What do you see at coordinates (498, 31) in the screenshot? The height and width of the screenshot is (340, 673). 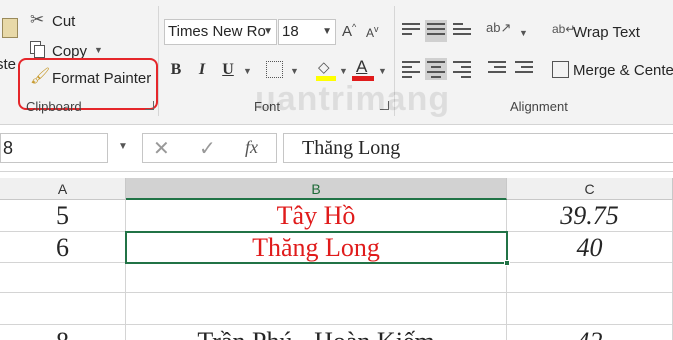 I see `orientation-icon: ab↗` at bounding box center [498, 31].